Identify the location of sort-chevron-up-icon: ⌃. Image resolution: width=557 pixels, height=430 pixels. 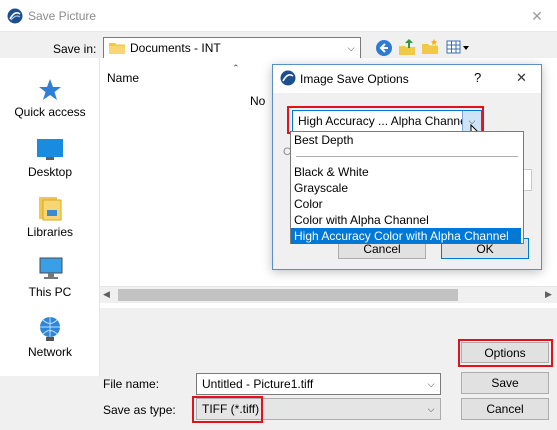
(236, 68).